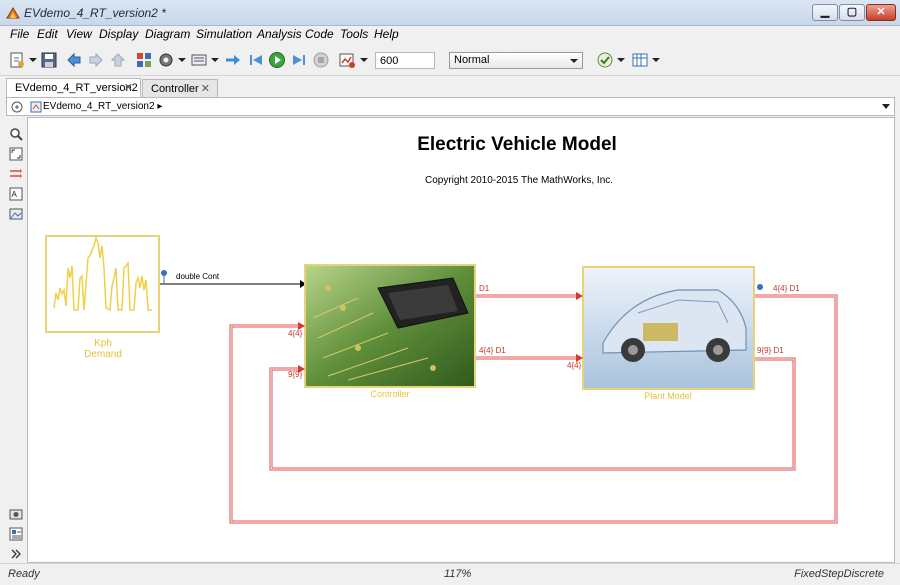  I want to click on left-palette: A, so click(16, 340).